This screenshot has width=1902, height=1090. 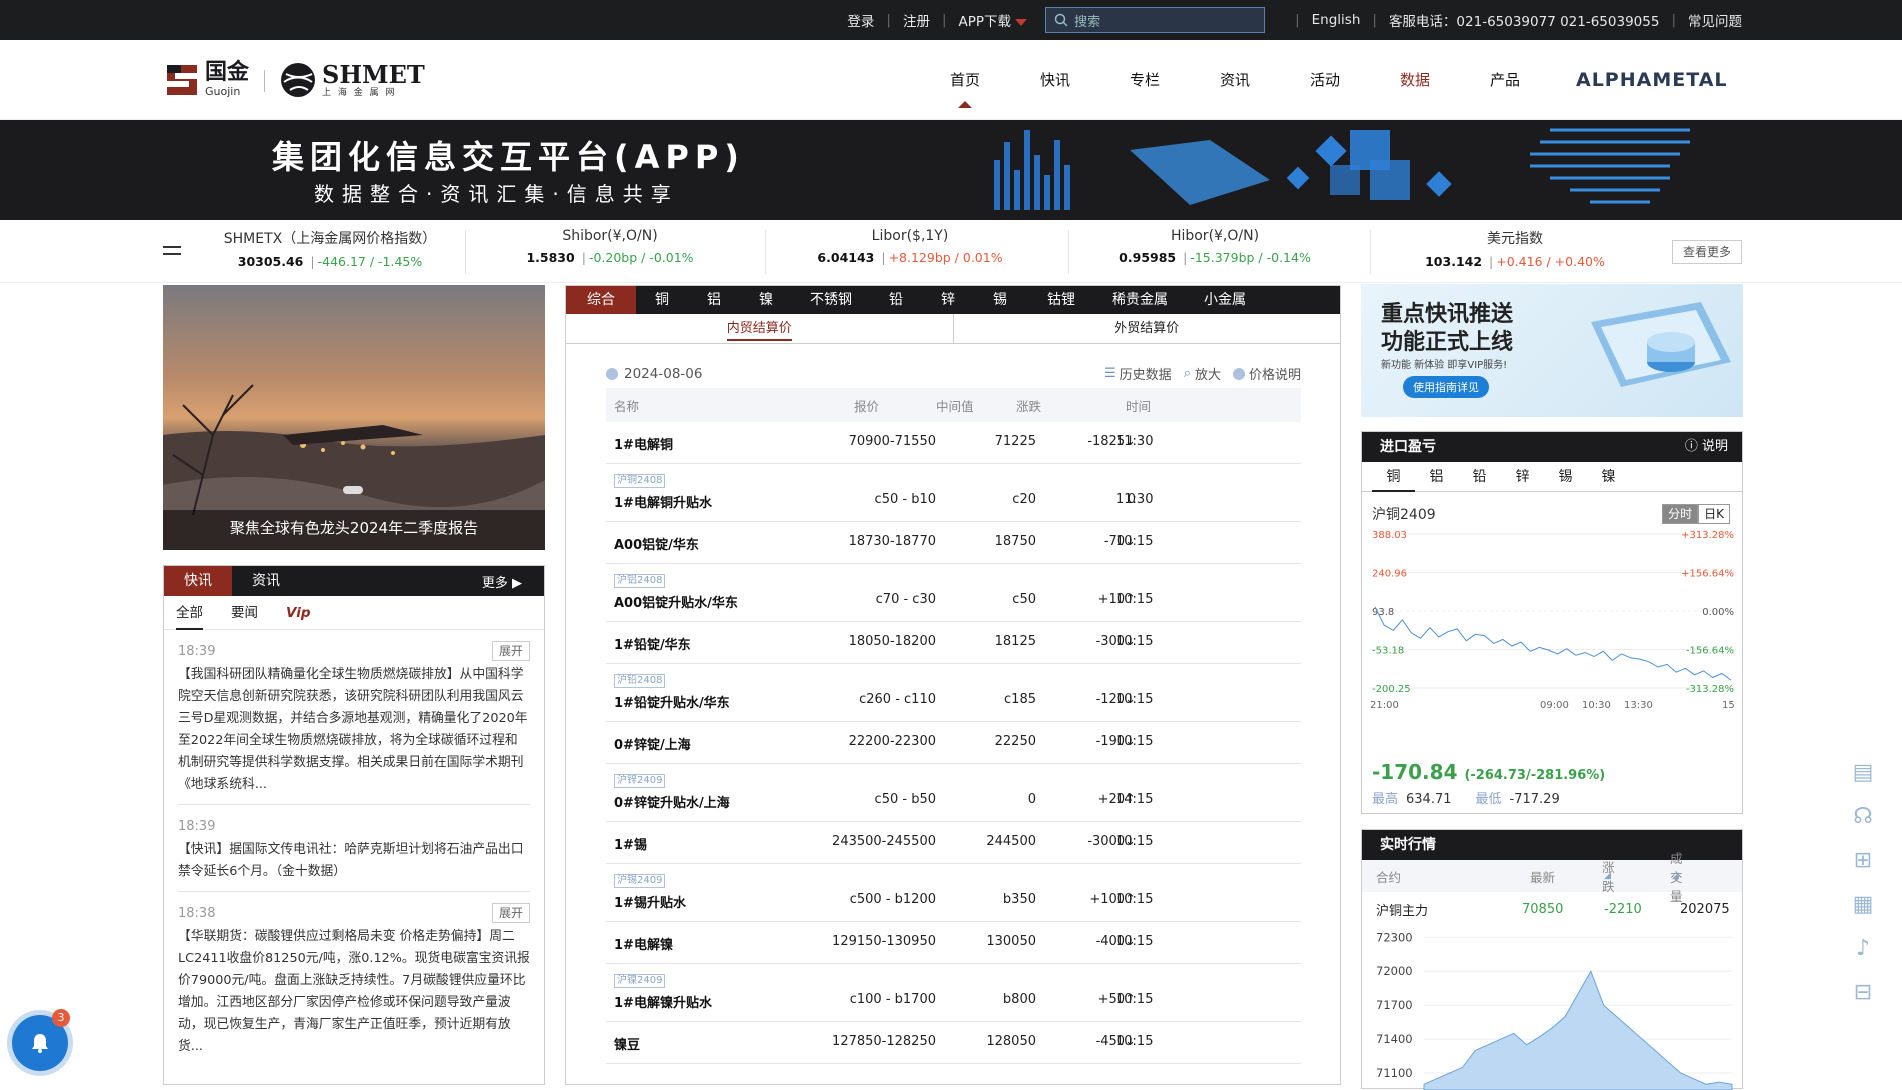 I want to click on english-link: English, so click(x=1336, y=20).